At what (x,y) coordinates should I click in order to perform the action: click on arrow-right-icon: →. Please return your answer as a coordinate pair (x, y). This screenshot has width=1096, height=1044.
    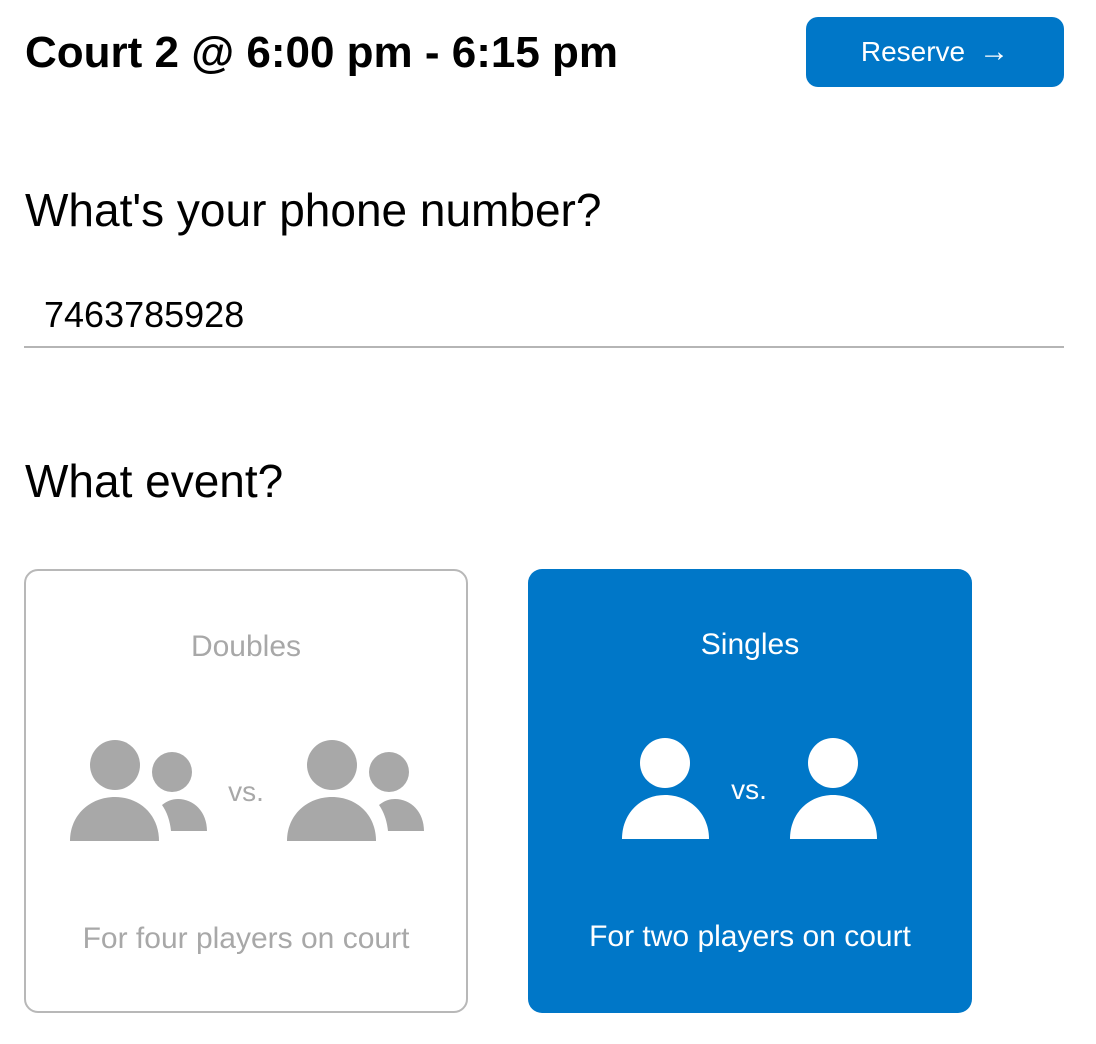
    Looking at the image, I should click on (994, 51).